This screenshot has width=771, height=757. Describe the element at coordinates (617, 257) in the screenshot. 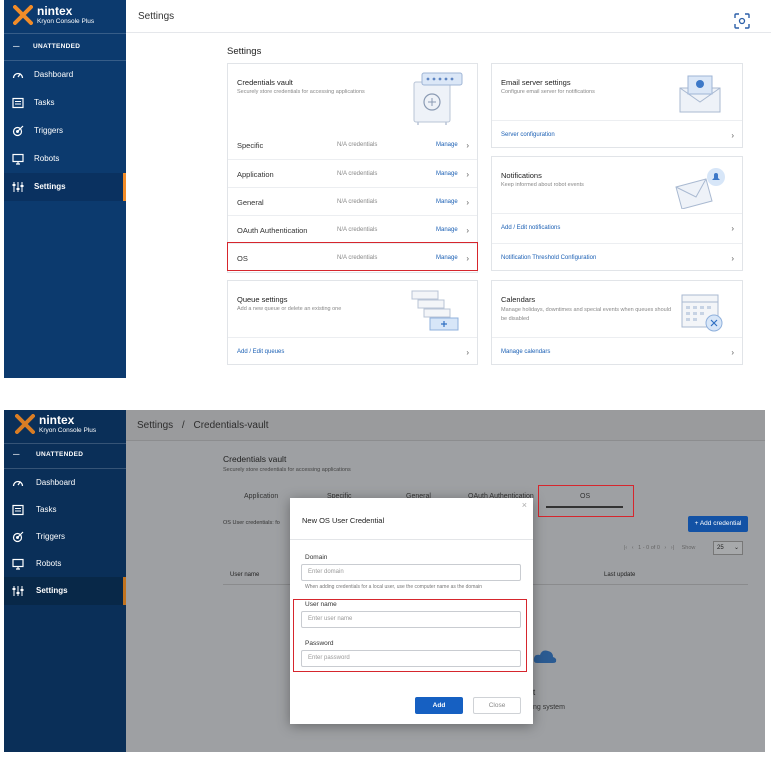

I see `notification-threshold-row: Notification Threshold Configuration ›` at that location.